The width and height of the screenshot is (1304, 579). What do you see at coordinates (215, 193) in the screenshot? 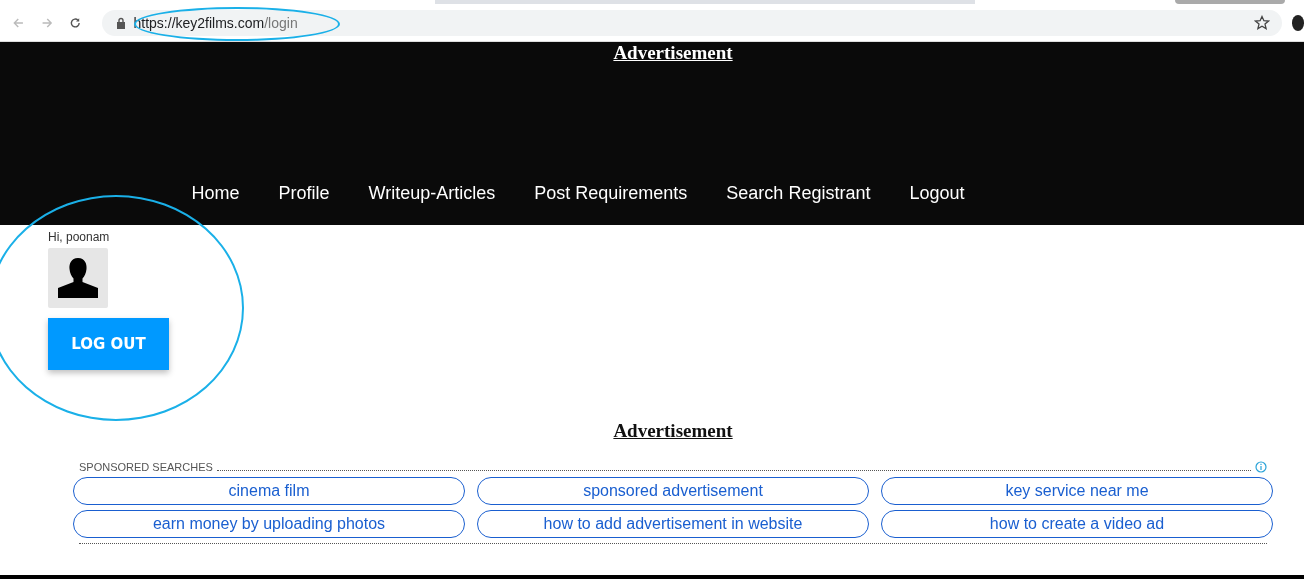
I see `nav-link: Home` at bounding box center [215, 193].